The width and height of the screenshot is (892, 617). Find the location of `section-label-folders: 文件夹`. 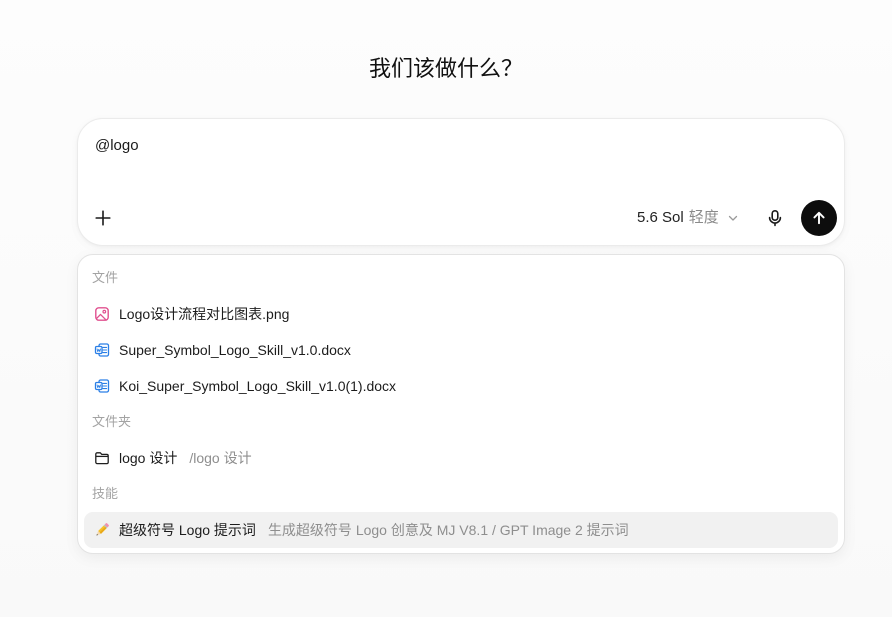

section-label-folders: 文件夹 is located at coordinates (112, 421).